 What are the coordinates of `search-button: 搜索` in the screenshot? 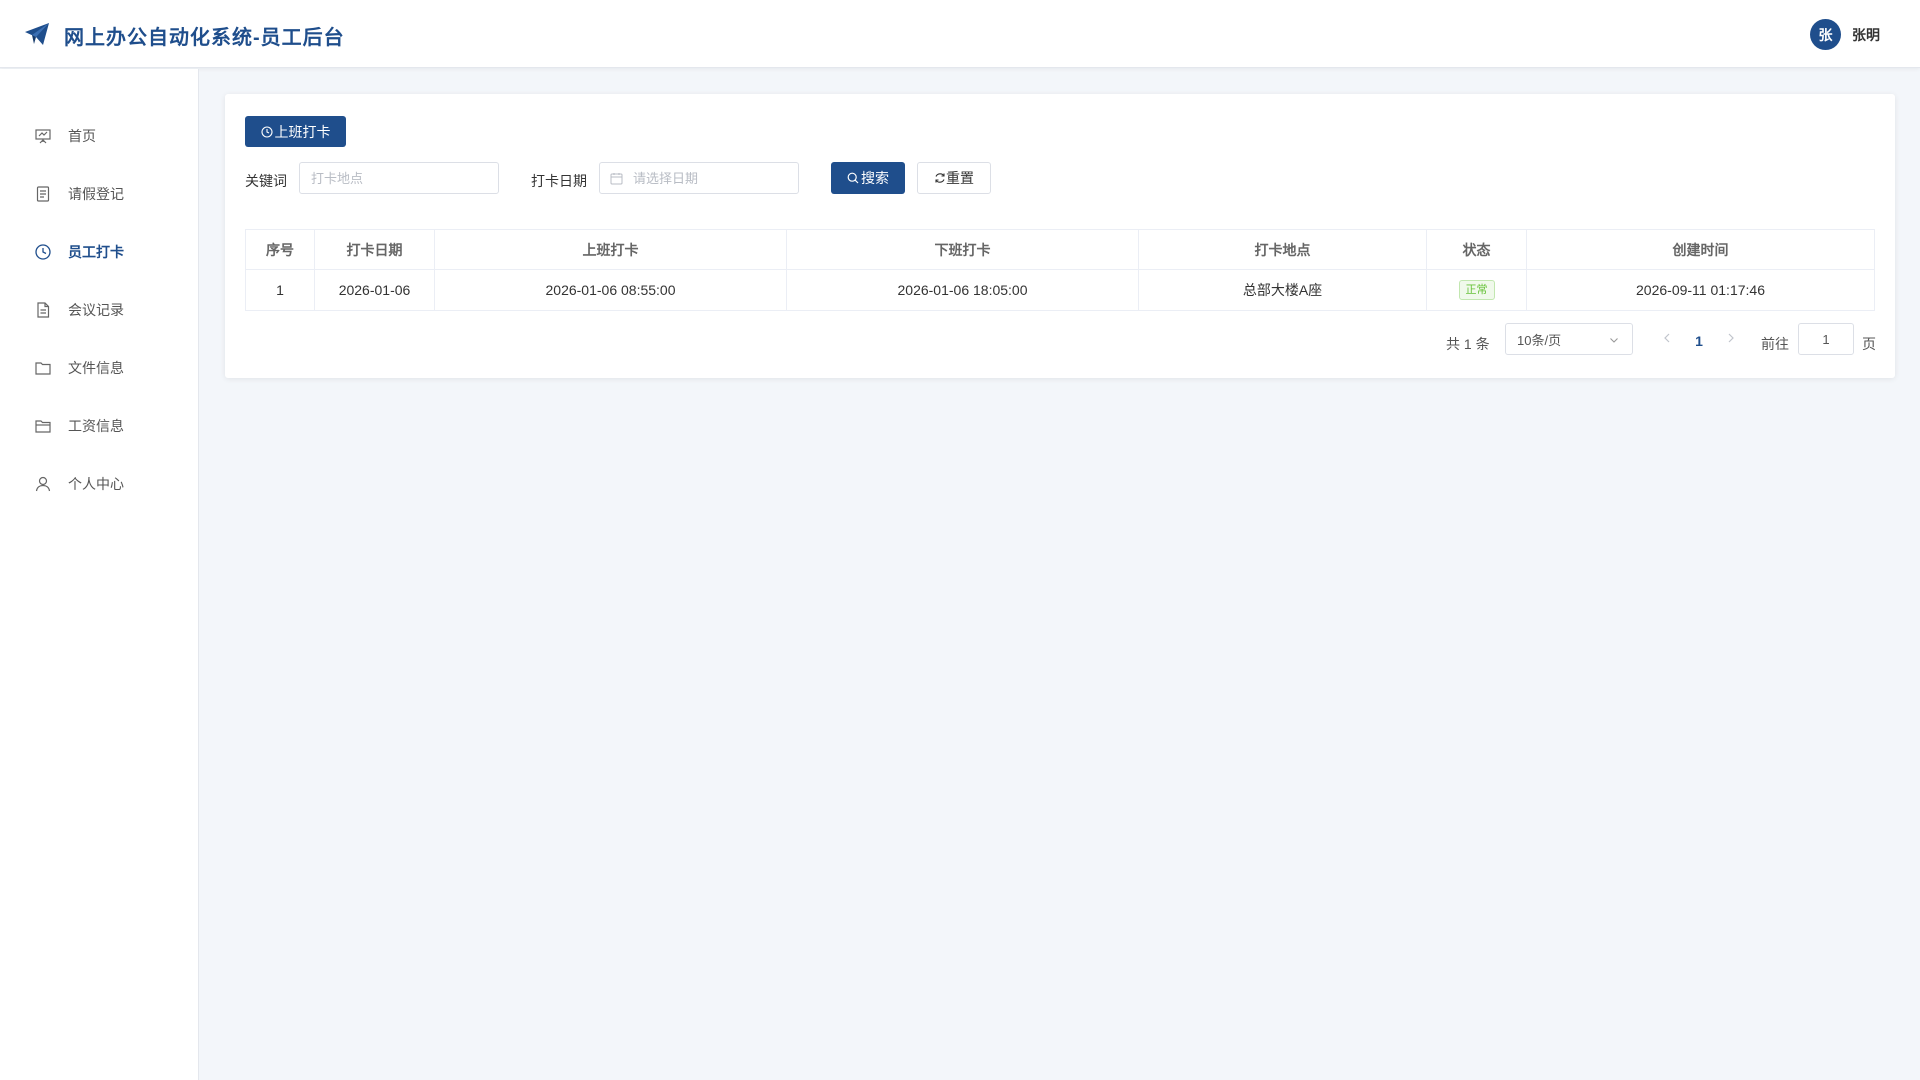 It's located at (868, 178).